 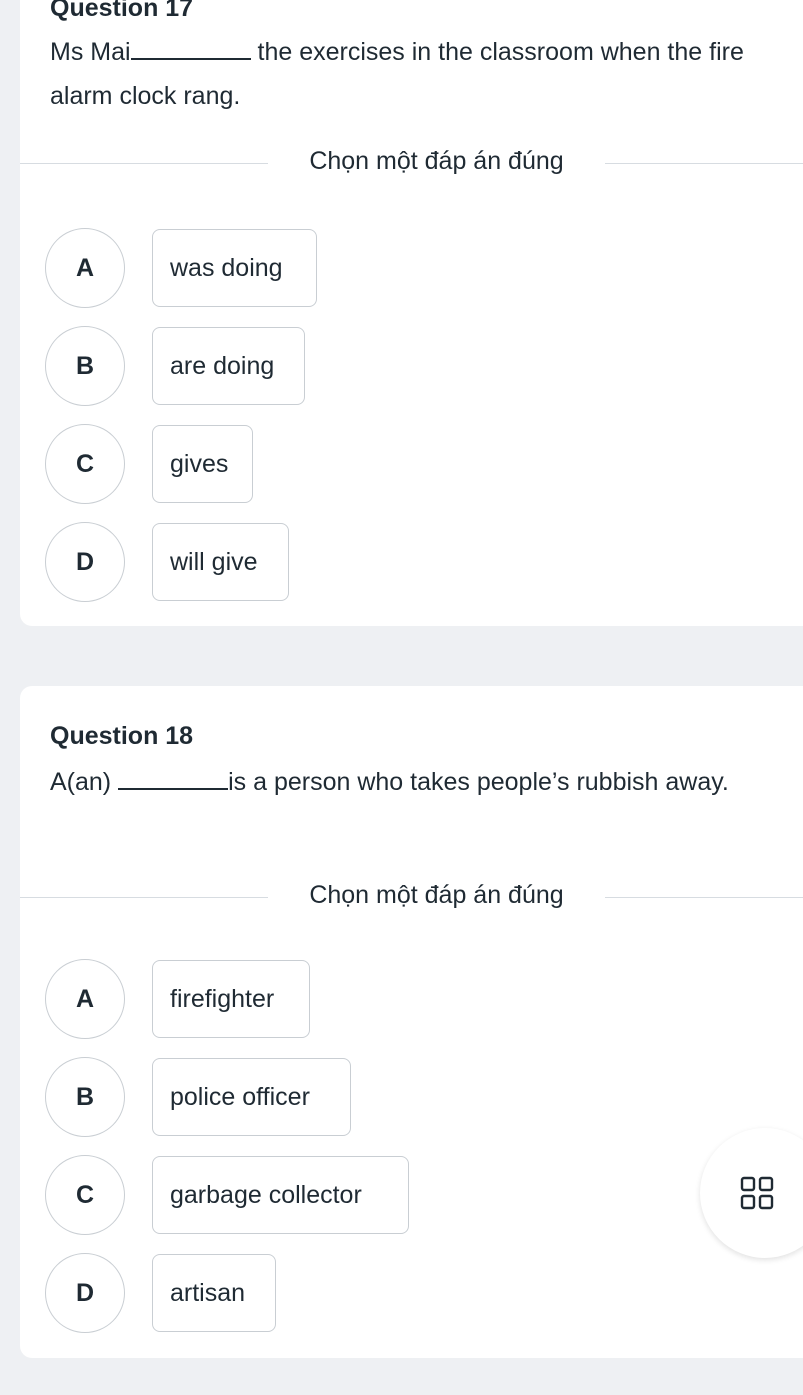 What do you see at coordinates (234, 268) in the screenshot?
I see `option-text-button: was doing` at bounding box center [234, 268].